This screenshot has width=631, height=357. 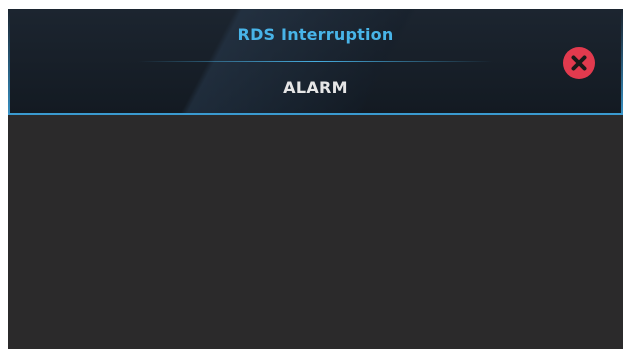 I want to click on close-button, so click(x=579, y=63).